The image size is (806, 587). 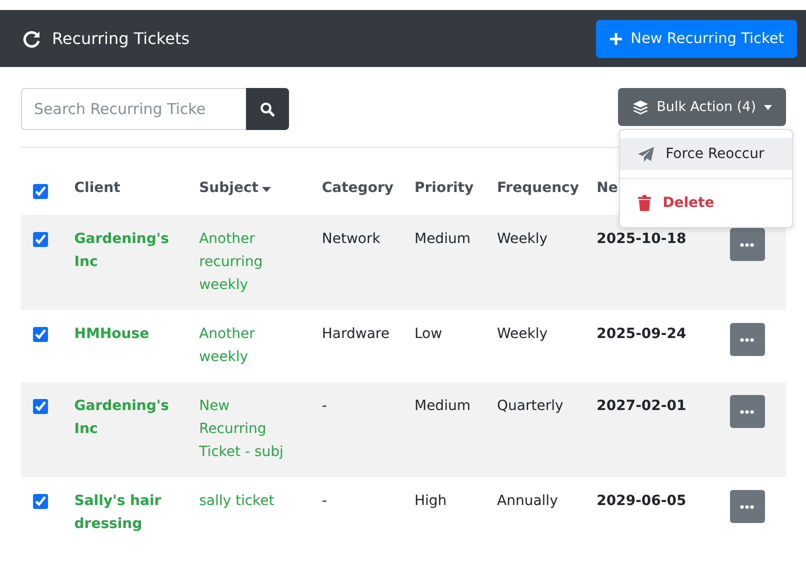 What do you see at coordinates (641, 501) in the screenshot?
I see `next-date-cell: 2029-06-05` at bounding box center [641, 501].